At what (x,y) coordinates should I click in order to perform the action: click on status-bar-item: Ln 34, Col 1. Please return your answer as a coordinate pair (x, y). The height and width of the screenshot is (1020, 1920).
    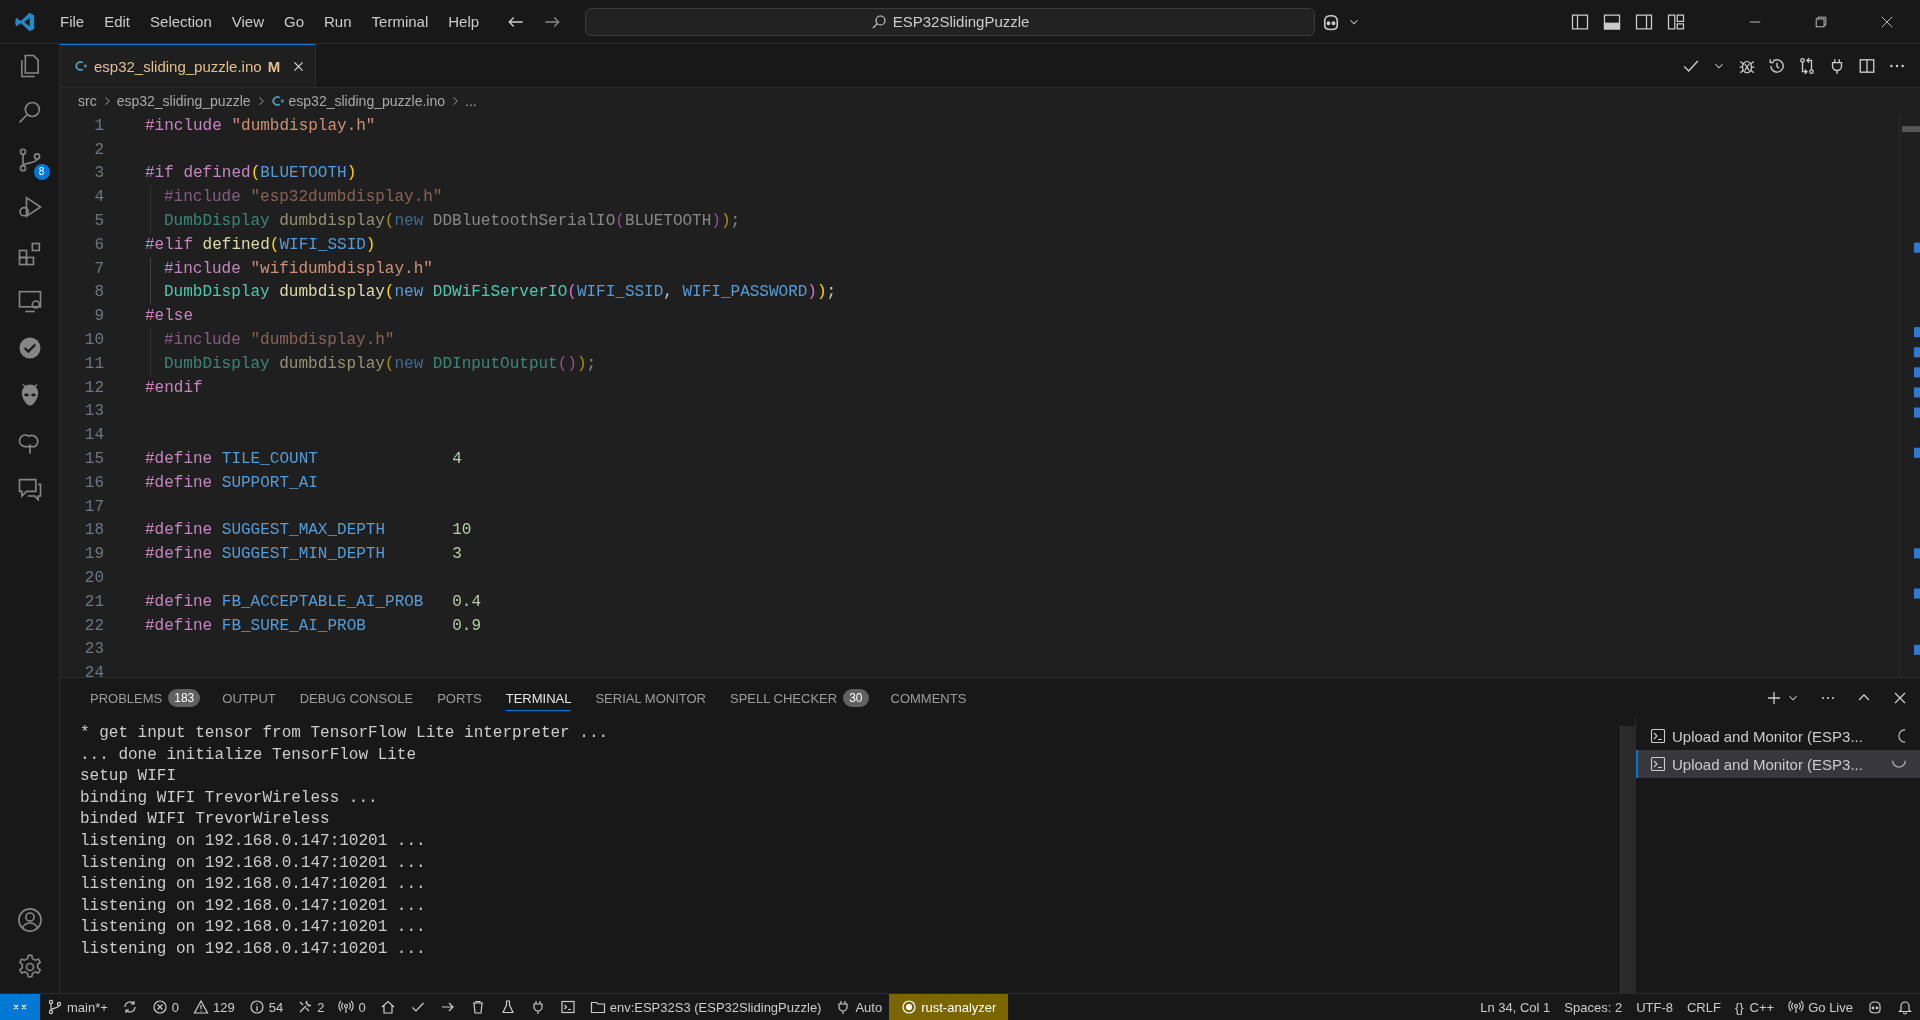
    Looking at the image, I should click on (1515, 1007).